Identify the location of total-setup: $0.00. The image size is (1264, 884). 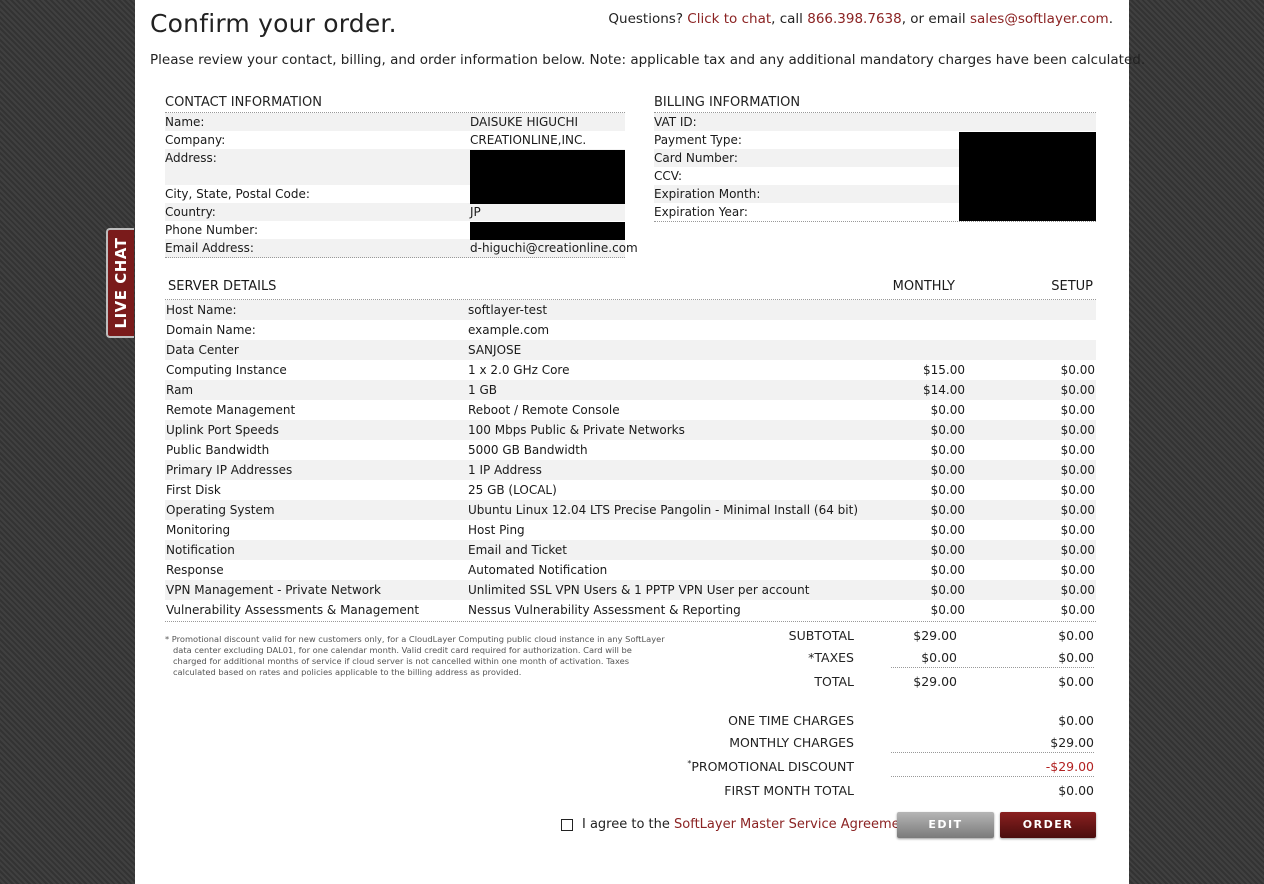
(1076, 681).